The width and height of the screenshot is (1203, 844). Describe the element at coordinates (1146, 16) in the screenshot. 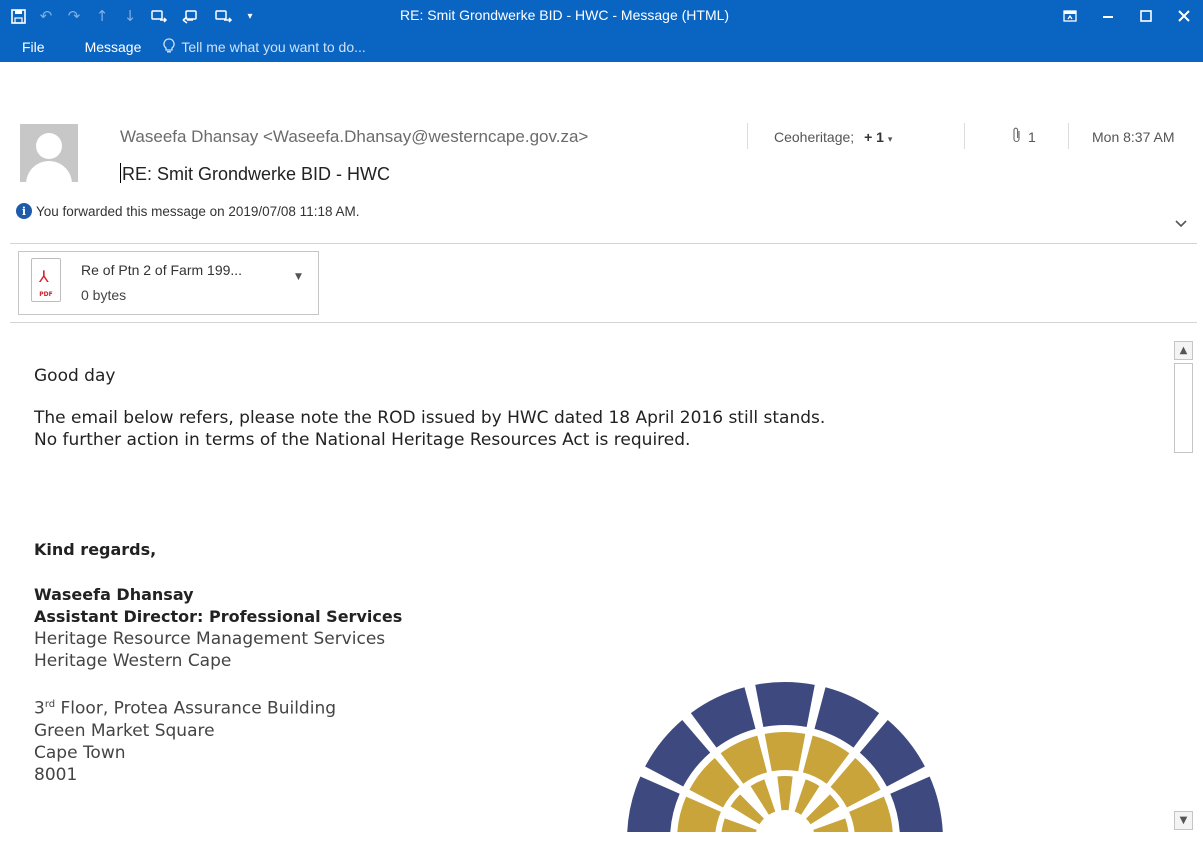

I see `maximize-icon` at that location.